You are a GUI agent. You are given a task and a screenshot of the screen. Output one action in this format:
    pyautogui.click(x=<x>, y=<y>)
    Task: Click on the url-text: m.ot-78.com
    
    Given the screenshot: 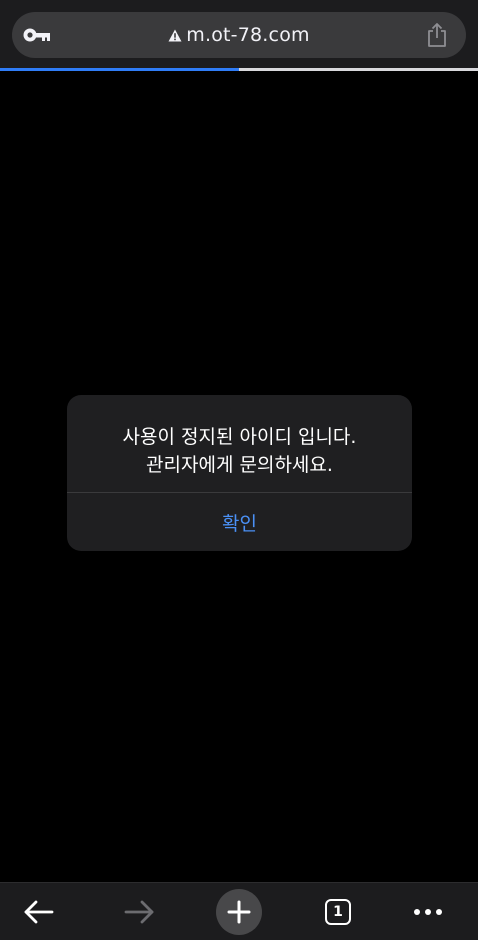 What is the action you would take?
    pyautogui.click(x=248, y=35)
    